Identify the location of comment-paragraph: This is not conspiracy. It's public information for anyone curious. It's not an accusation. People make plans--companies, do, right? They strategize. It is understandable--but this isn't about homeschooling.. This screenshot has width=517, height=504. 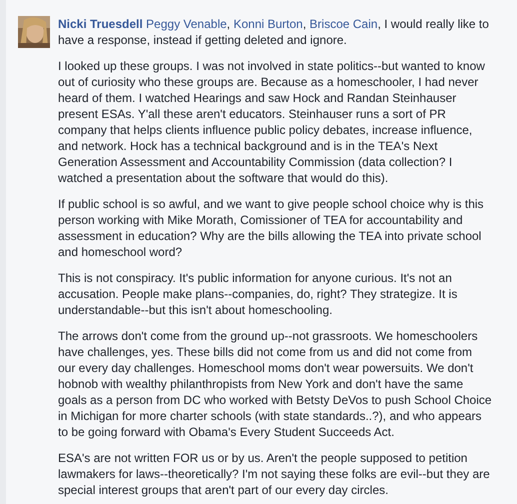
(258, 294).